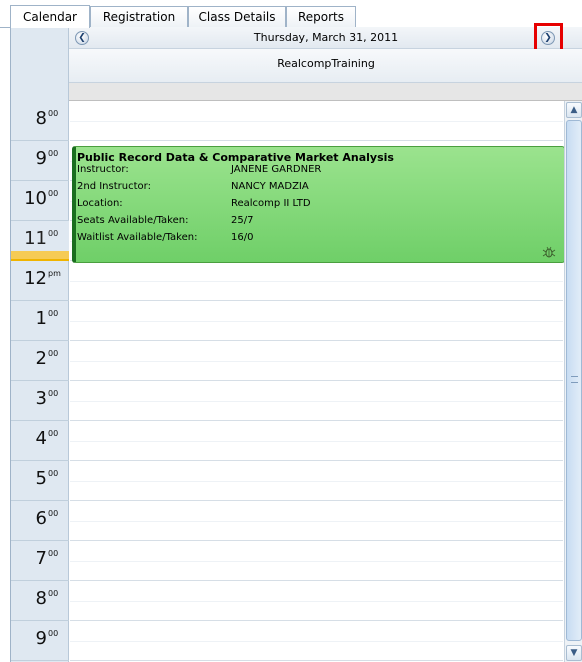 The width and height of the screenshot is (582, 662). What do you see at coordinates (41, 518) in the screenshot?
I see `hour-number: 6` at bounding box center [41, 518].